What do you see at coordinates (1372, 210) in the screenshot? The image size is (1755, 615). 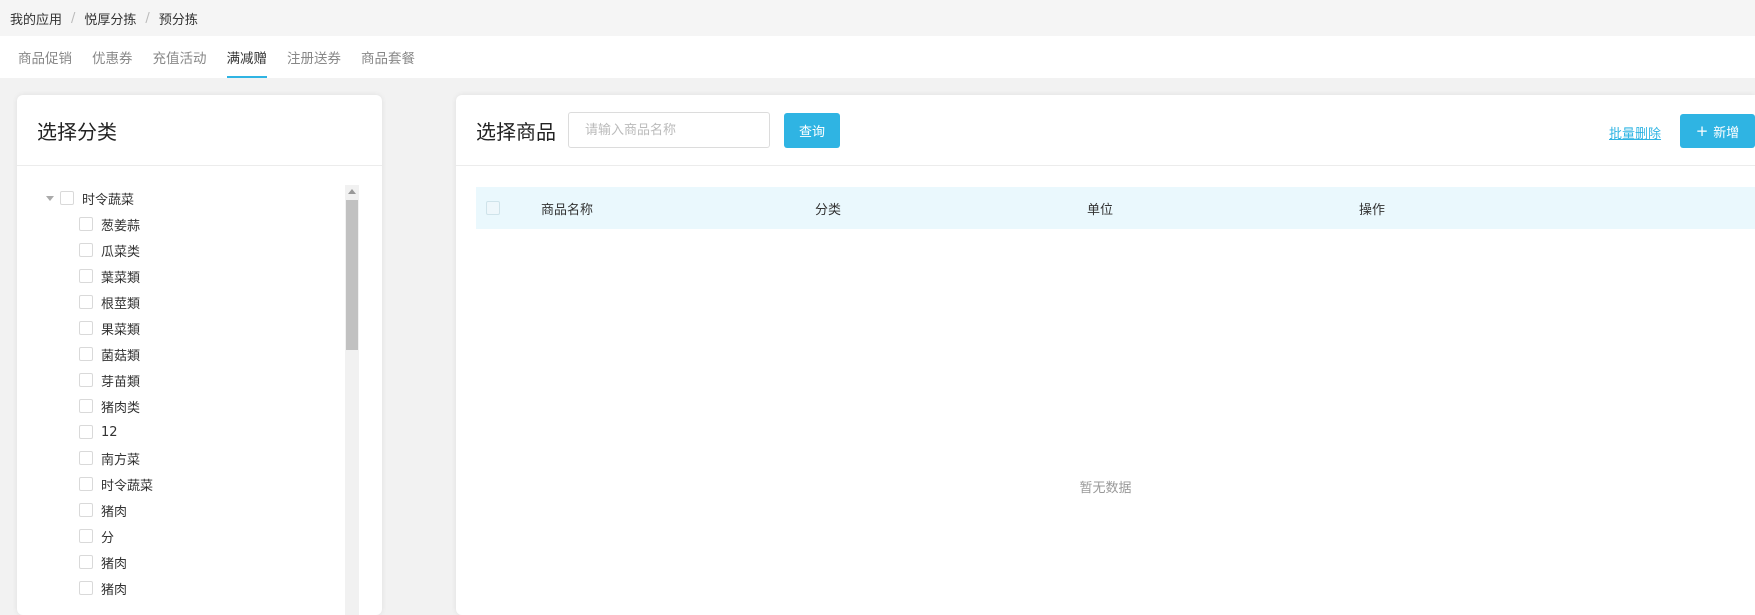 I see `column-header-actions: 操作` at bounding box center [1372, 210].